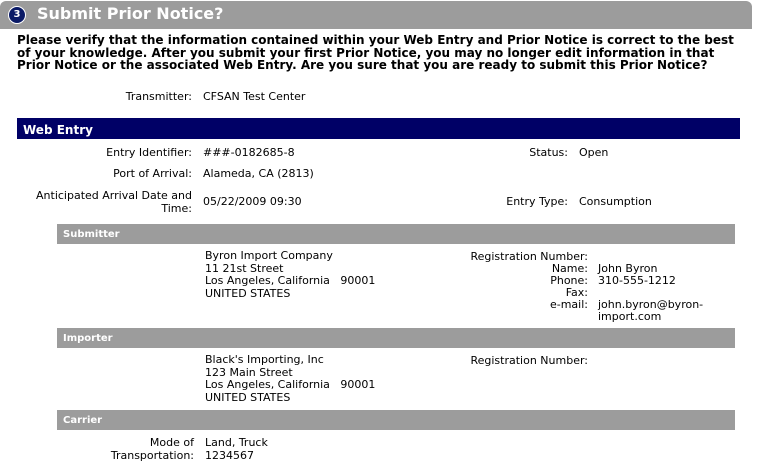  What do you see at coordinates (152, 173) in the screenshot?
I see `port-of-arrival-label: Port of Arrival:` at bounding box center [152, 173].